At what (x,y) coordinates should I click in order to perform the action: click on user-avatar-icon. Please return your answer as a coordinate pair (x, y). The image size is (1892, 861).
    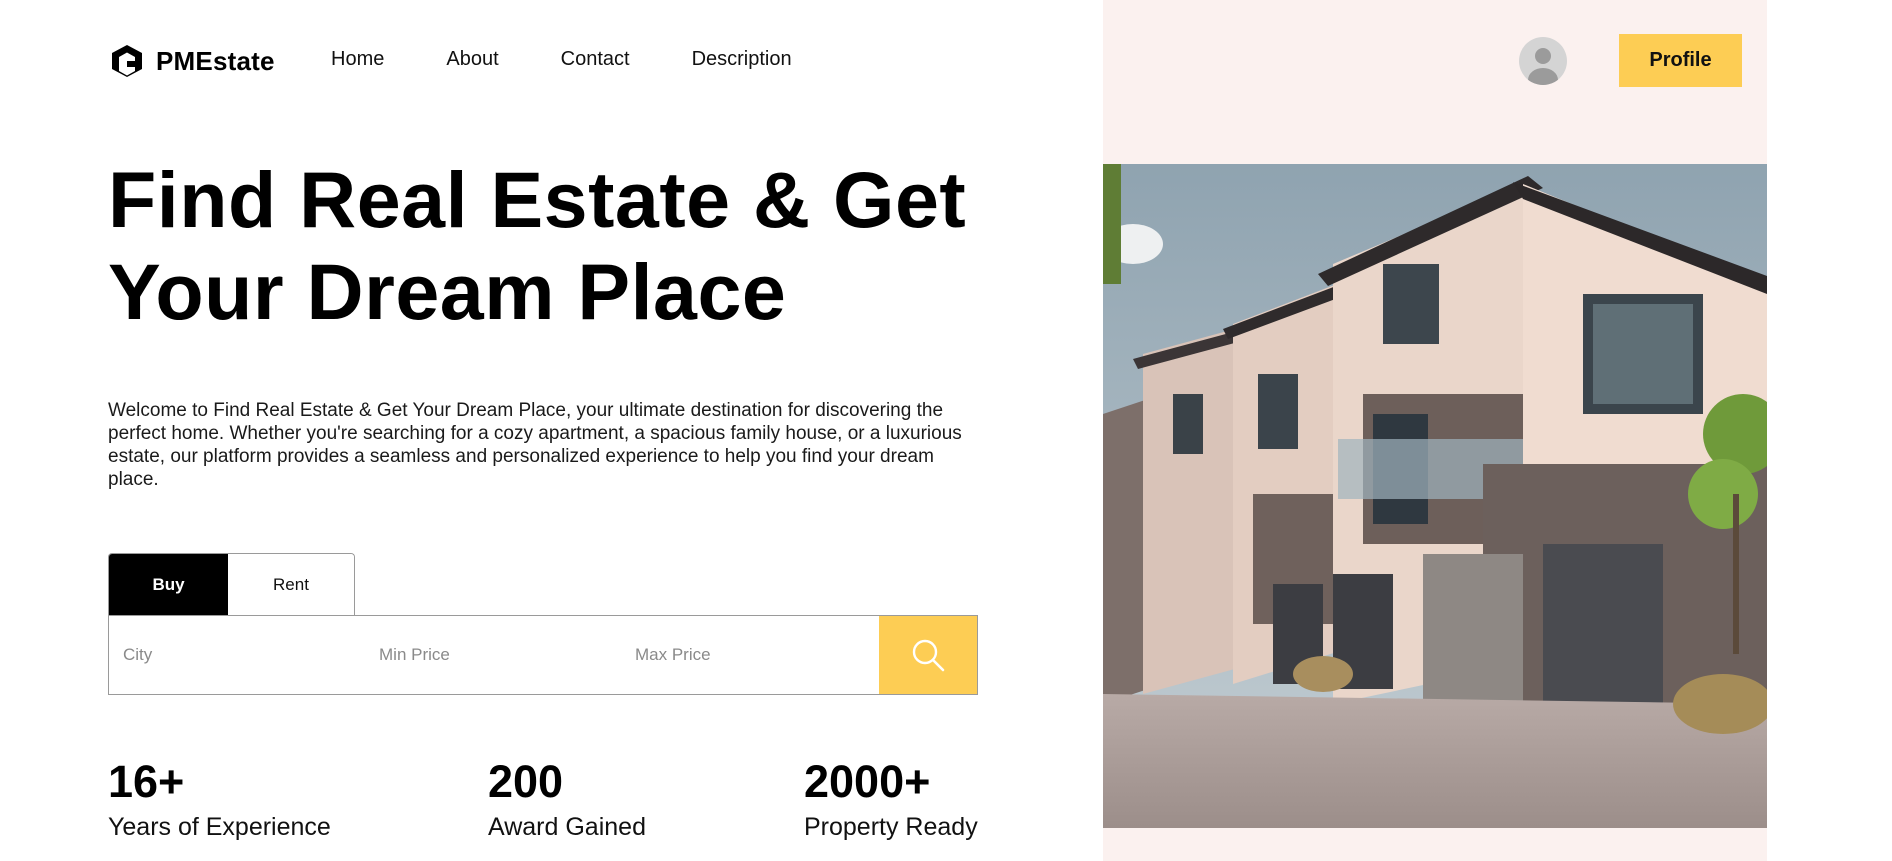
    Looking at the image, I should click on (1543, 61).